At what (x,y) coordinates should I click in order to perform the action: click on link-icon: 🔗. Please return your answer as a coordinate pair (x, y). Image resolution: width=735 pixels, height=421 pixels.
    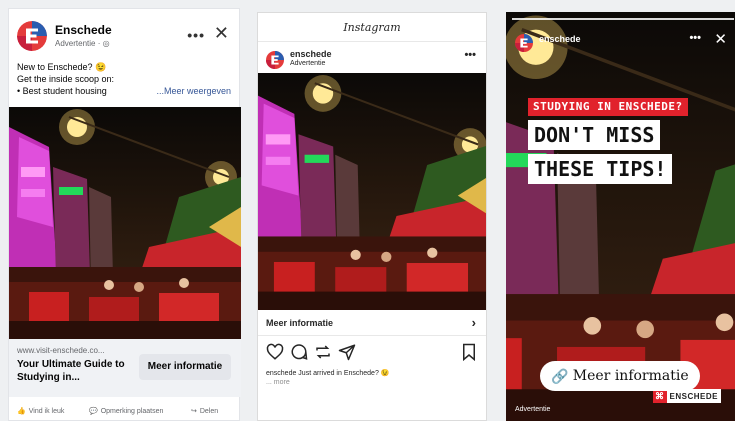
    Looking at the image, I should click on (560, 375).